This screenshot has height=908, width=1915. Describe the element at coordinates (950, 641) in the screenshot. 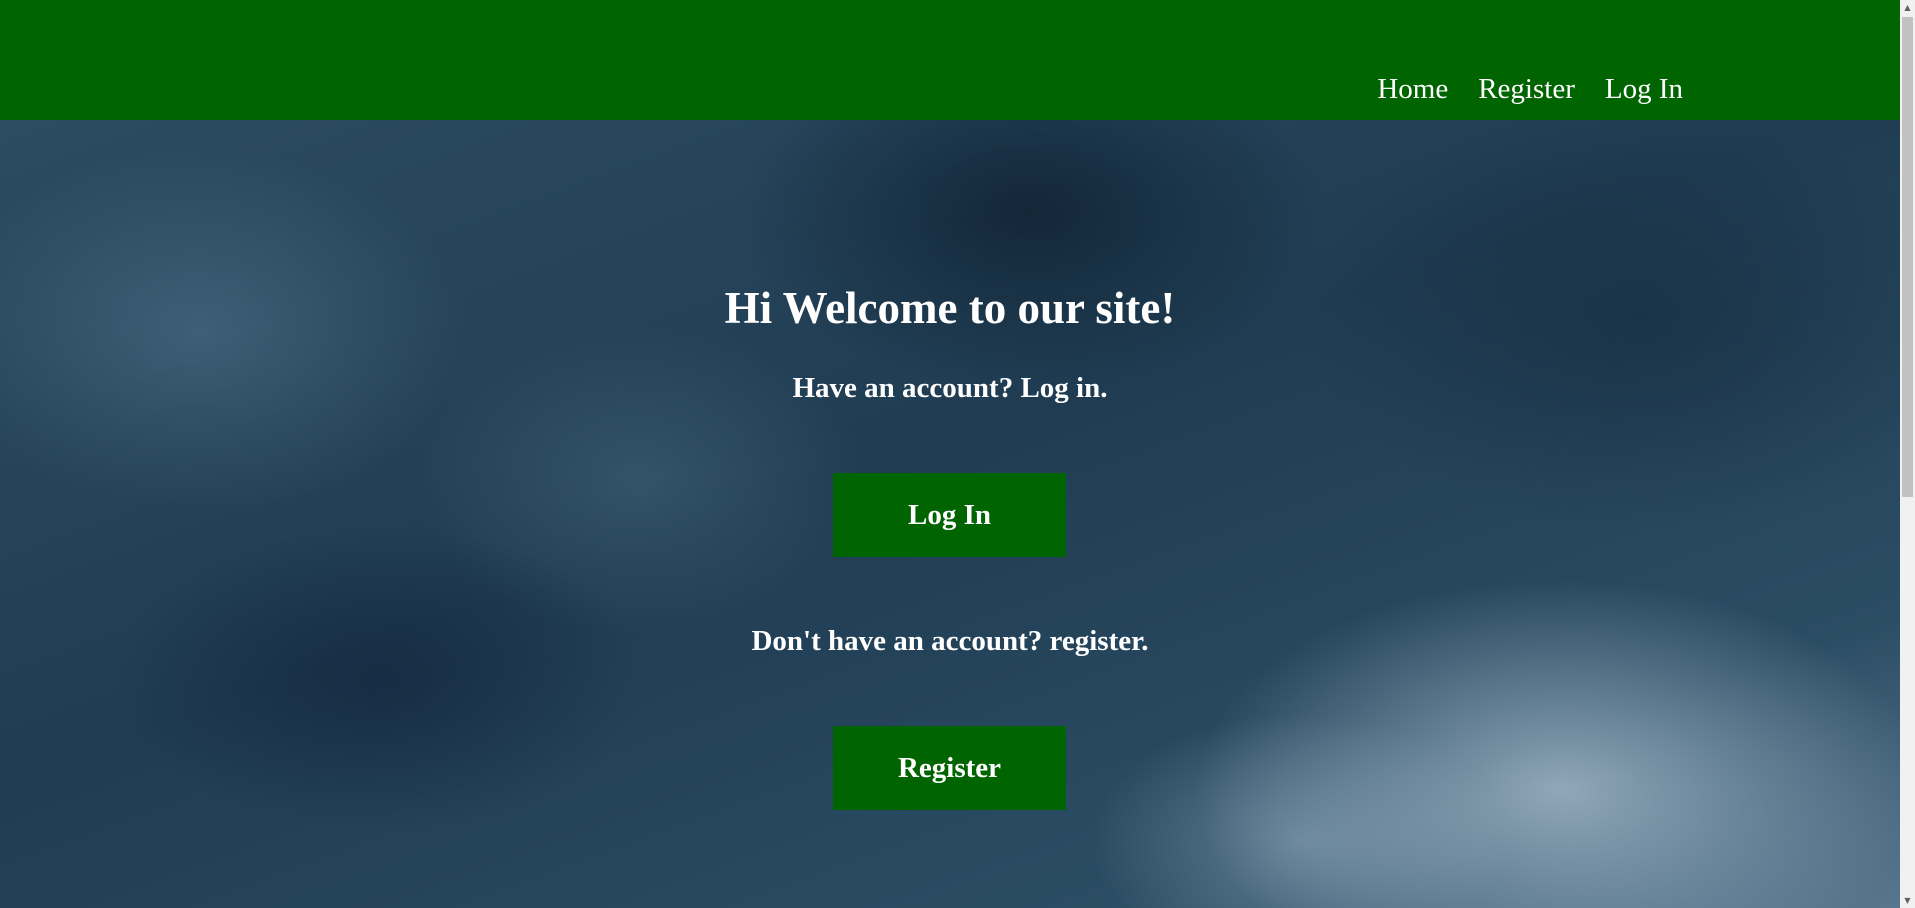

I see `register-prompt: Don't have an account? register.` at that location.